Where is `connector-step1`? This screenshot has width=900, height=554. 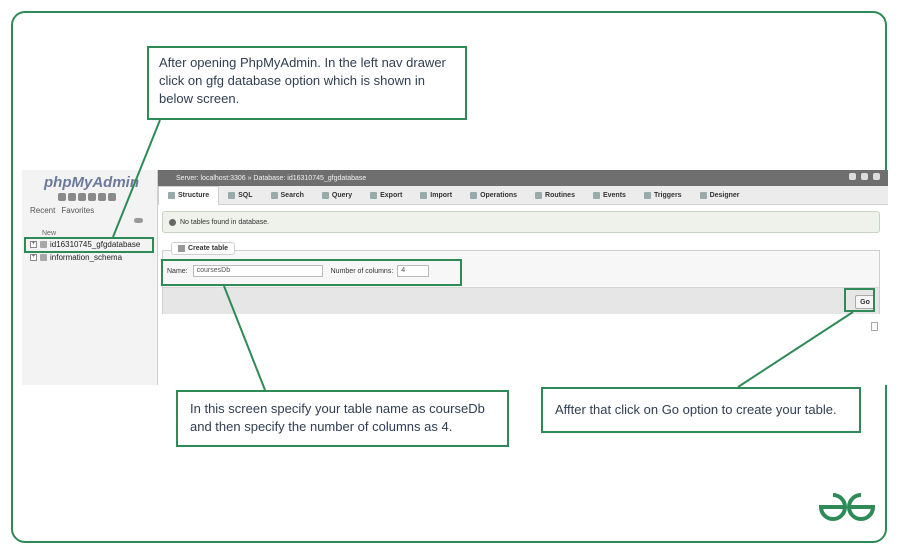
connector-step1 is located at coordinates (136, 178).